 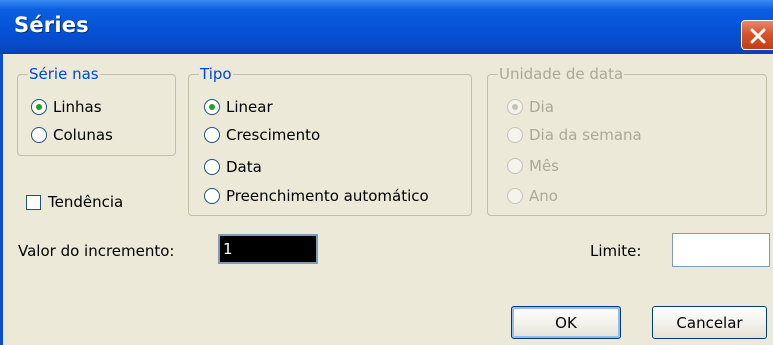 What do you see at coordinates (212, 167) in the screenshot?
I see `radio-data-circle` at bounding box center [212, 167].